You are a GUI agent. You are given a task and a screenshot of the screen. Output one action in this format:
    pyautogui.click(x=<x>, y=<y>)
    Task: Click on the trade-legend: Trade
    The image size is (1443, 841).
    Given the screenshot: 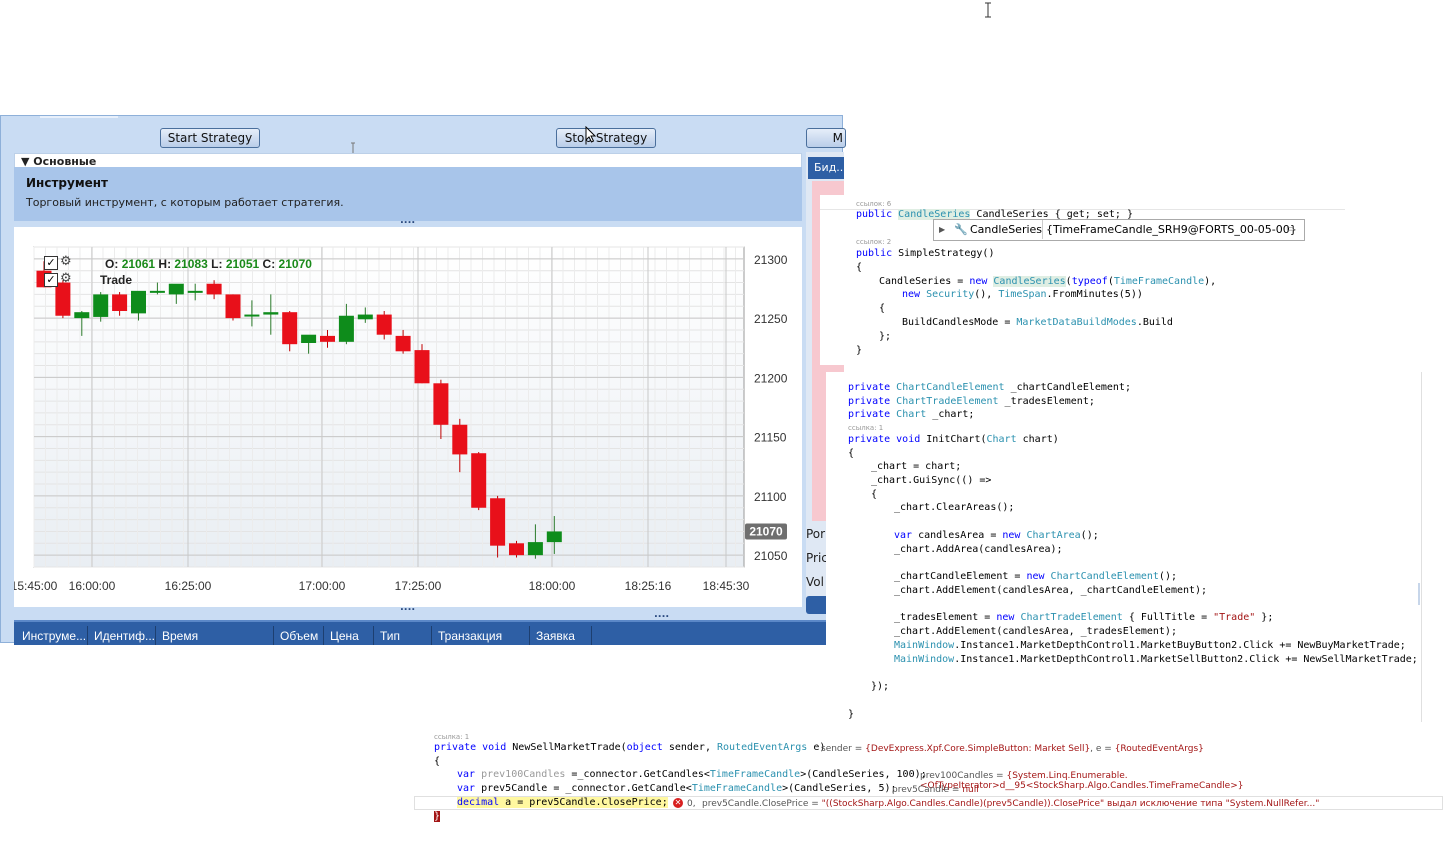 What is the action you would take?
    pyautogui.click(x=116, y=280)
    